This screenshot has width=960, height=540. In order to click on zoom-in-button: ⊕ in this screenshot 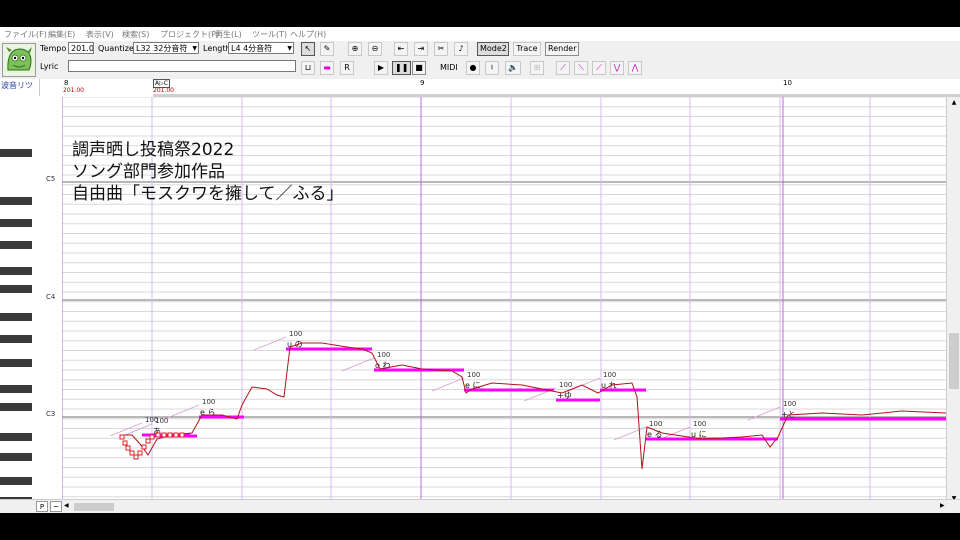, I will do `click(355, 49)`.